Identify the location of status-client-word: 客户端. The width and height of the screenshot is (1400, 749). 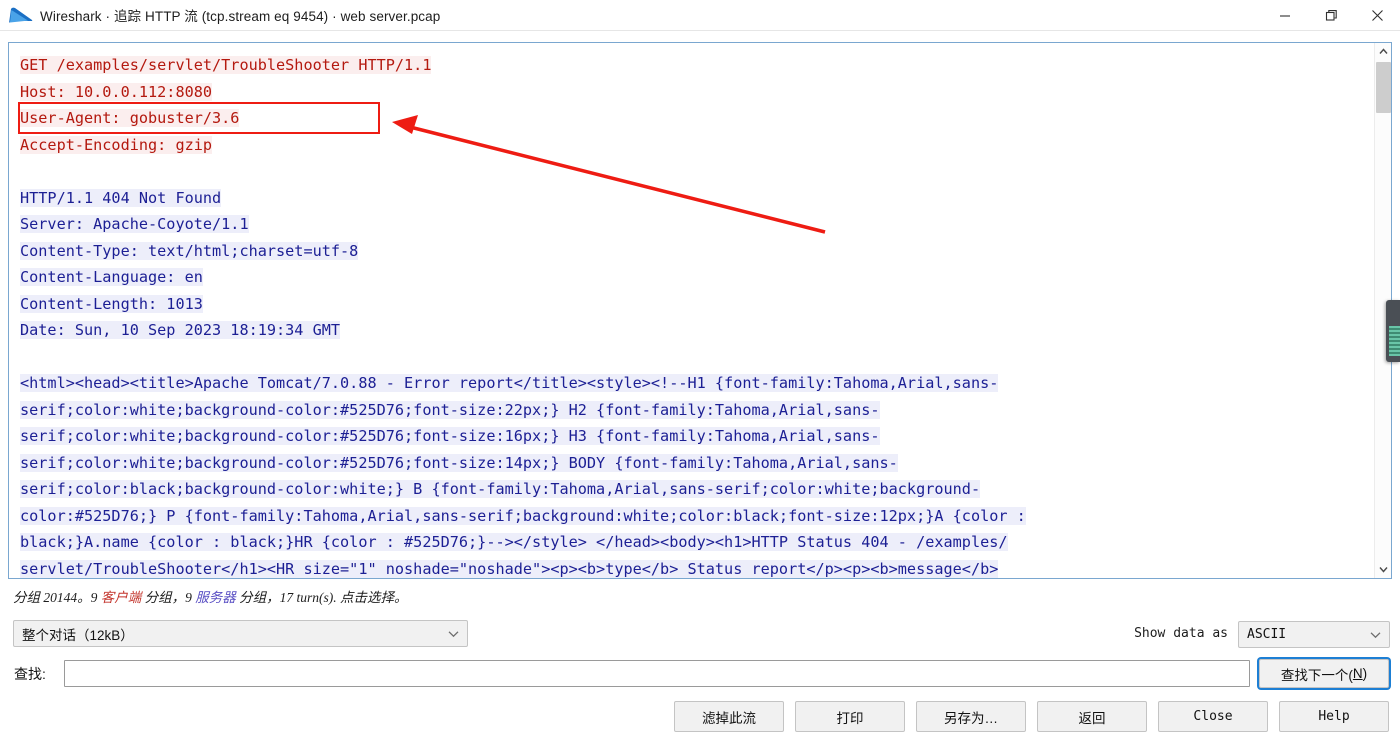
(121, 597).